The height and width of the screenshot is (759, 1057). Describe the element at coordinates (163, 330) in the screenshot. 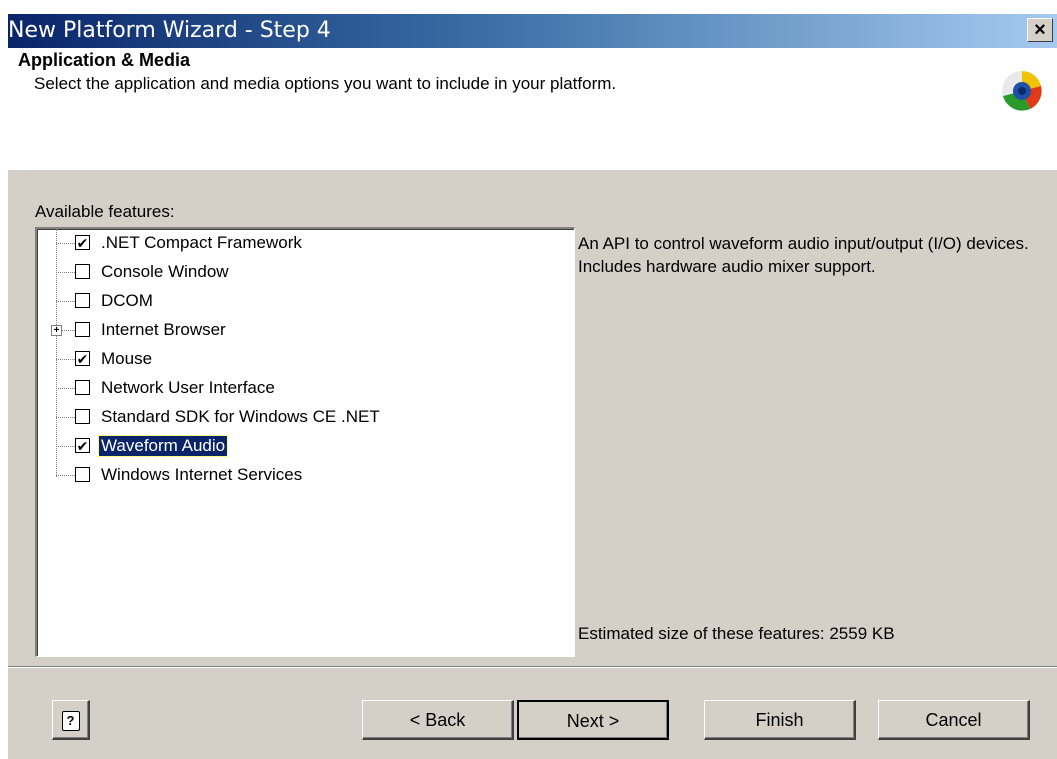

I see `tree-item-label: Internet Browser` at that location.